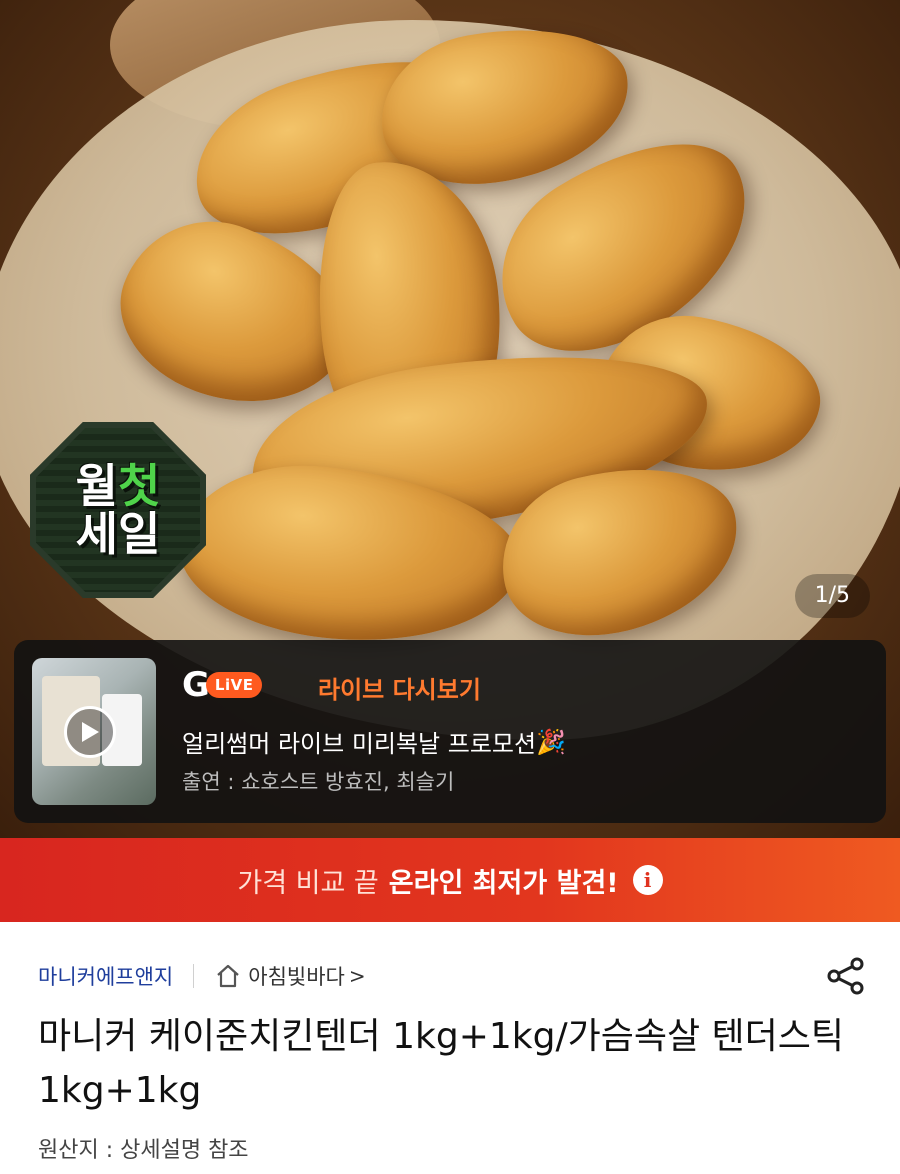  I want to click on live-thumbnail, so click(94, 731).